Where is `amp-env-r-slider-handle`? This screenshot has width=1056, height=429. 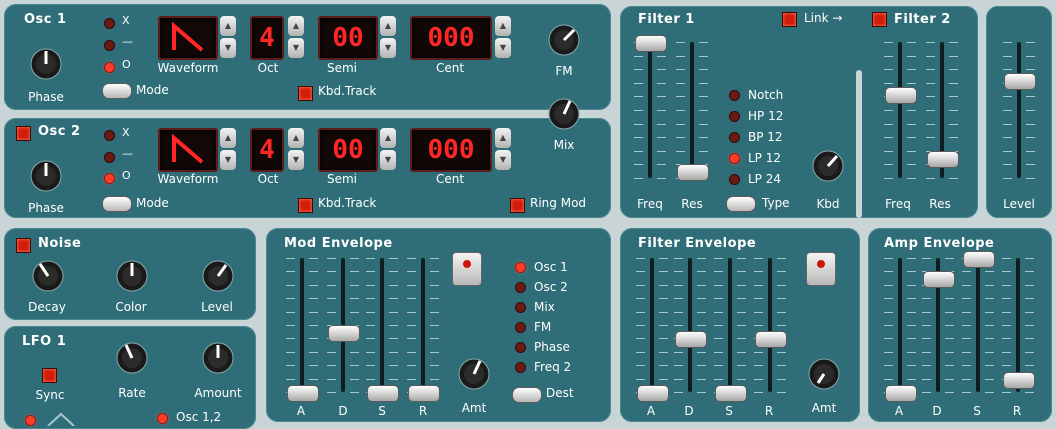
amp-env-r-slider-handle is located at coordinates (1019, 380).